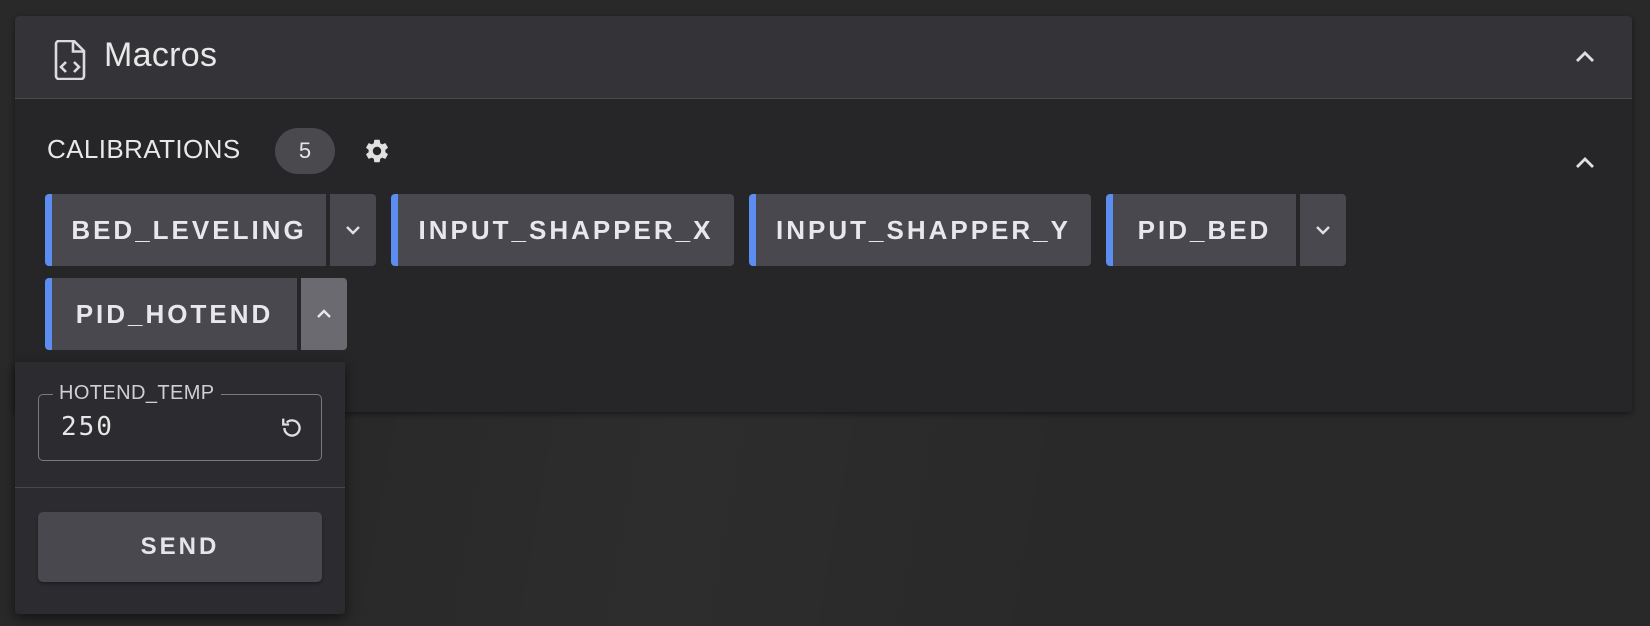 This screenshot has height=626, width=1650. I want to click on section-settings-button, so click(377, 151).